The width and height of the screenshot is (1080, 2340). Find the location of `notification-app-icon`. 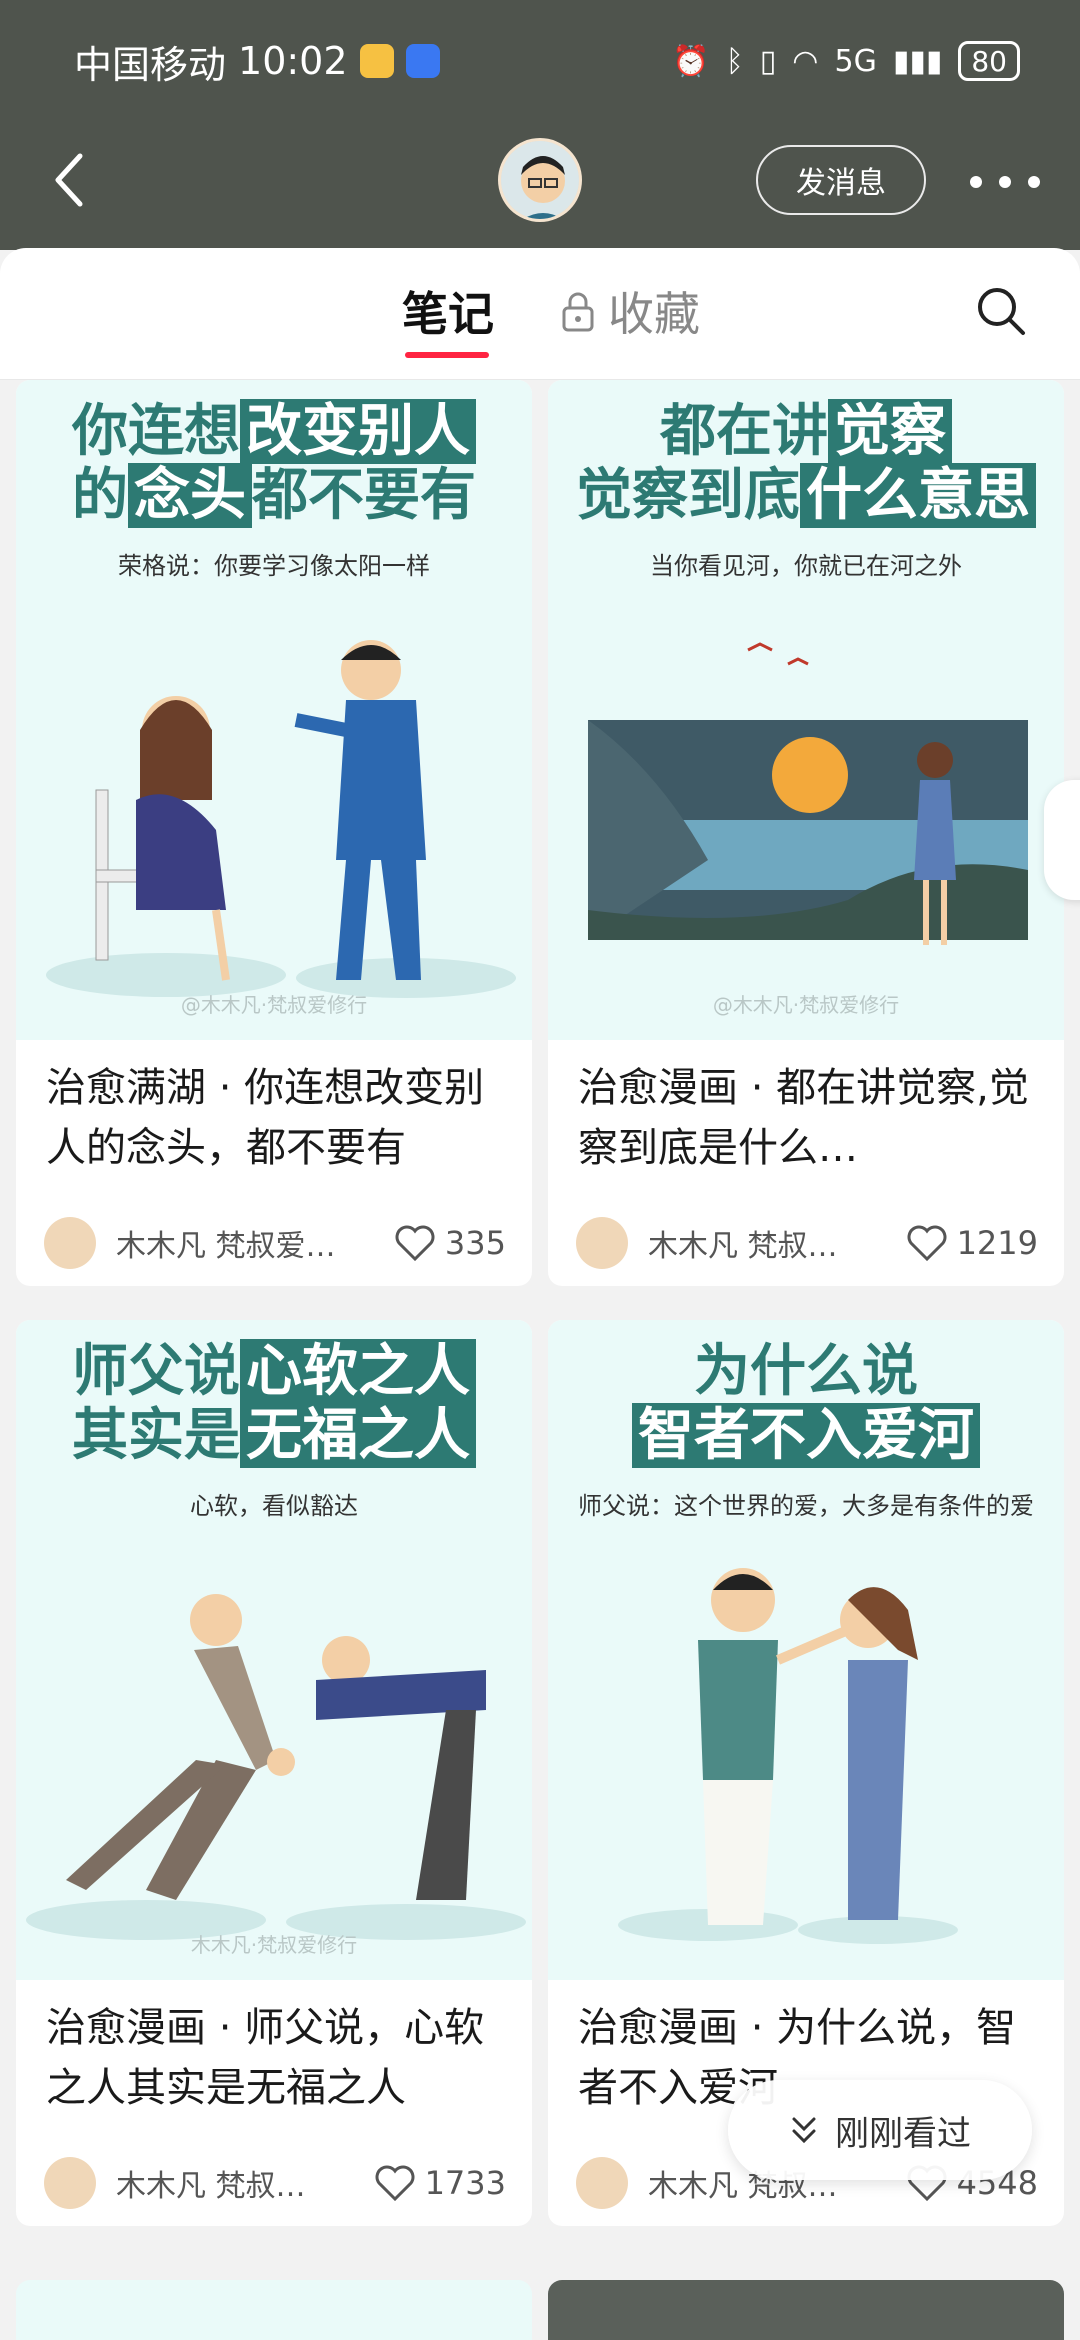

notification-app-icon is located at coordinates (376, 61).